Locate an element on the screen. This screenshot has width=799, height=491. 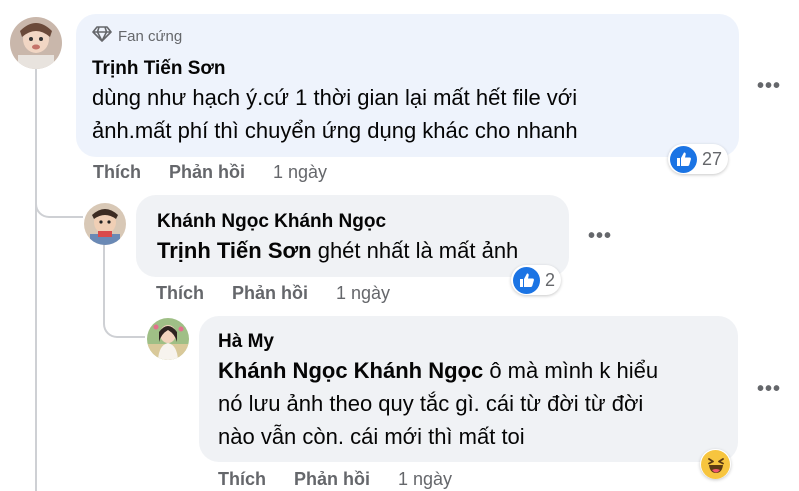
reaction-summary is located at coordinates (715, 464).